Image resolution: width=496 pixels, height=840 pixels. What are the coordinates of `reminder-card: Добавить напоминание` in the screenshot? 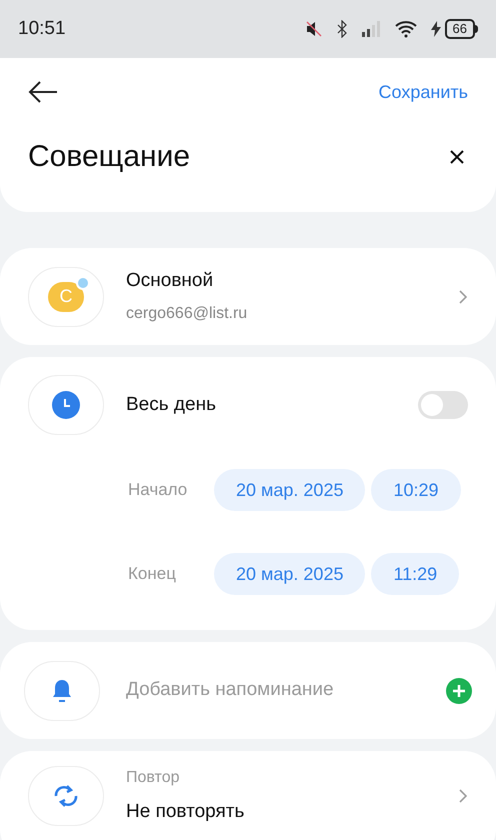 It's located at (248, 690).